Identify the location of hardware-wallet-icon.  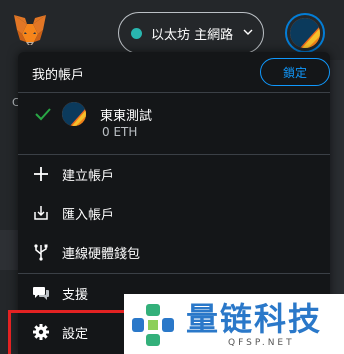
(41, 252).